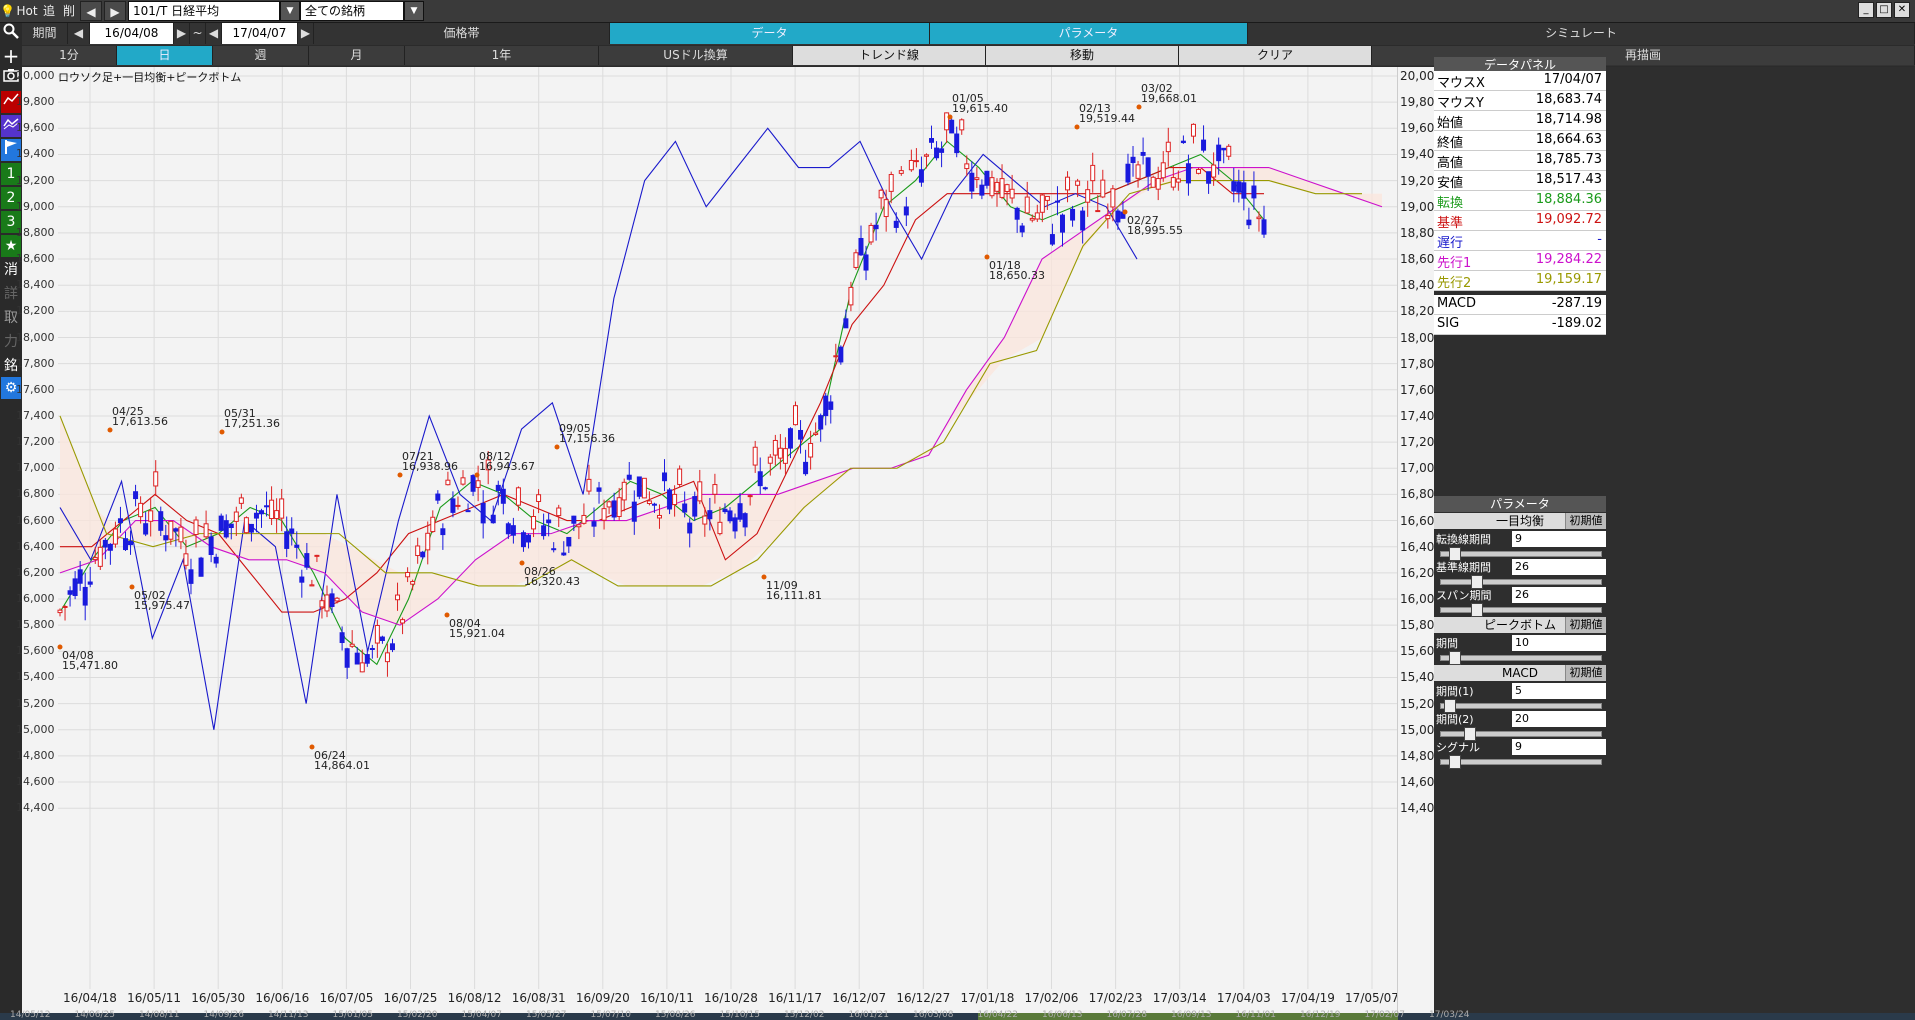 The width and height of the screenshot is (1915, 1020). I want to click on y-tick-label: 17,400, so click(35, 415).